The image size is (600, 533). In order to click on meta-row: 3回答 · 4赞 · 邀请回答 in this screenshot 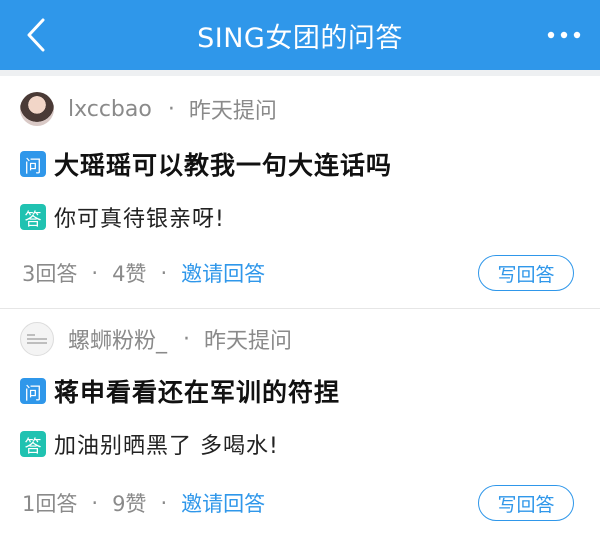, I will do `click(143, 273)`.